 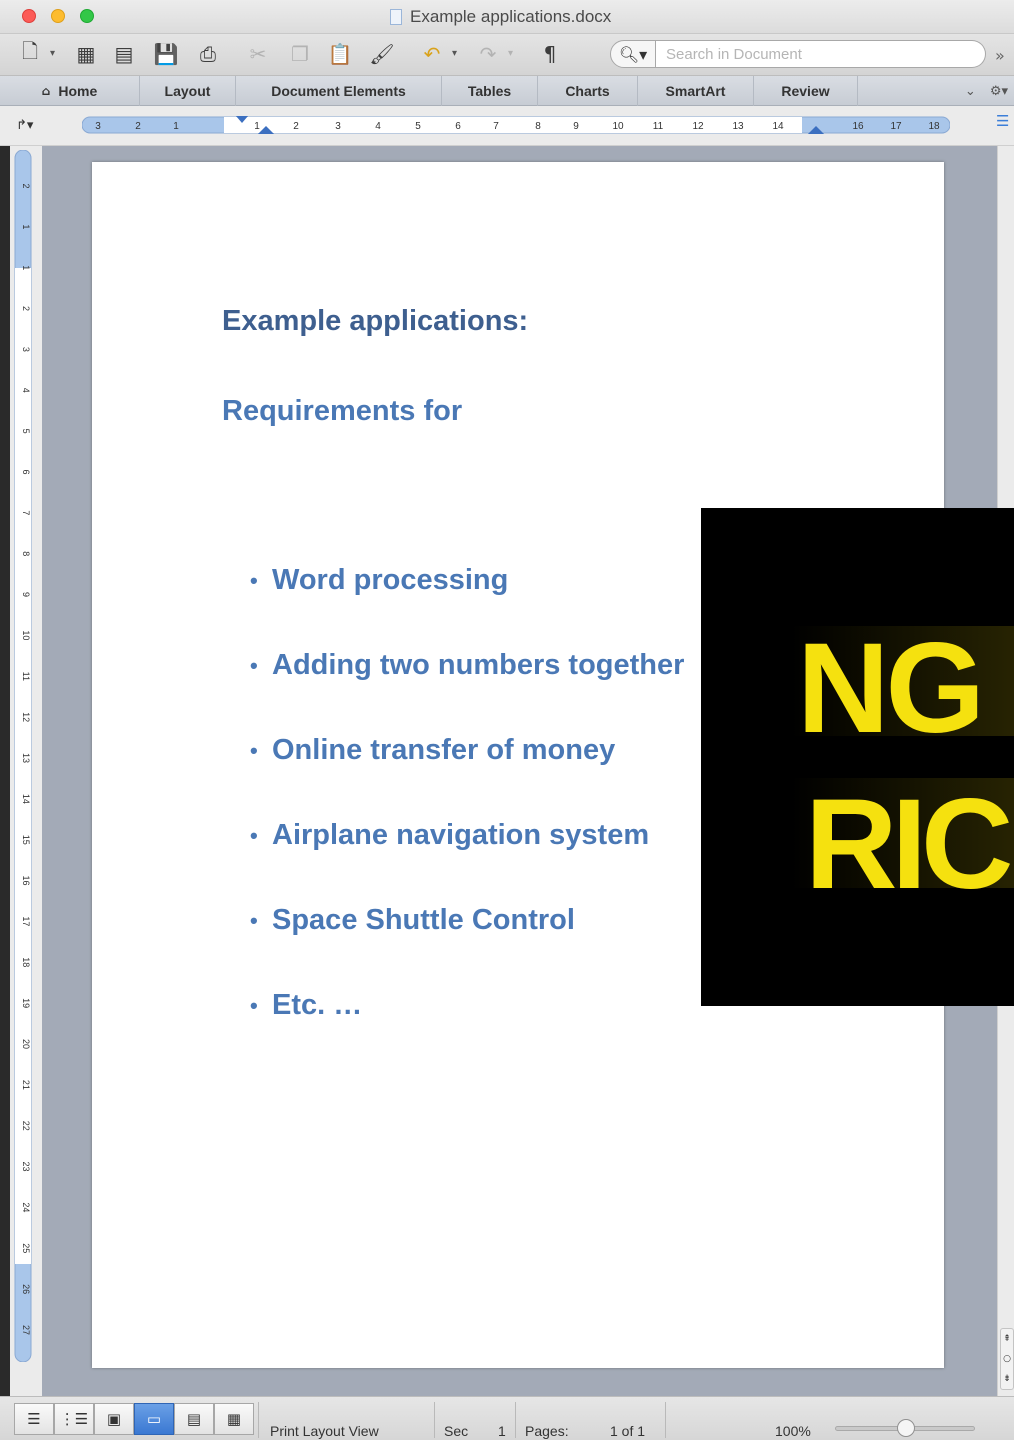 What do you see at coordinates (26, 1126) in the screenshot?
I see `ruler-tick-label: 22` at bounding box center [26, 1126].